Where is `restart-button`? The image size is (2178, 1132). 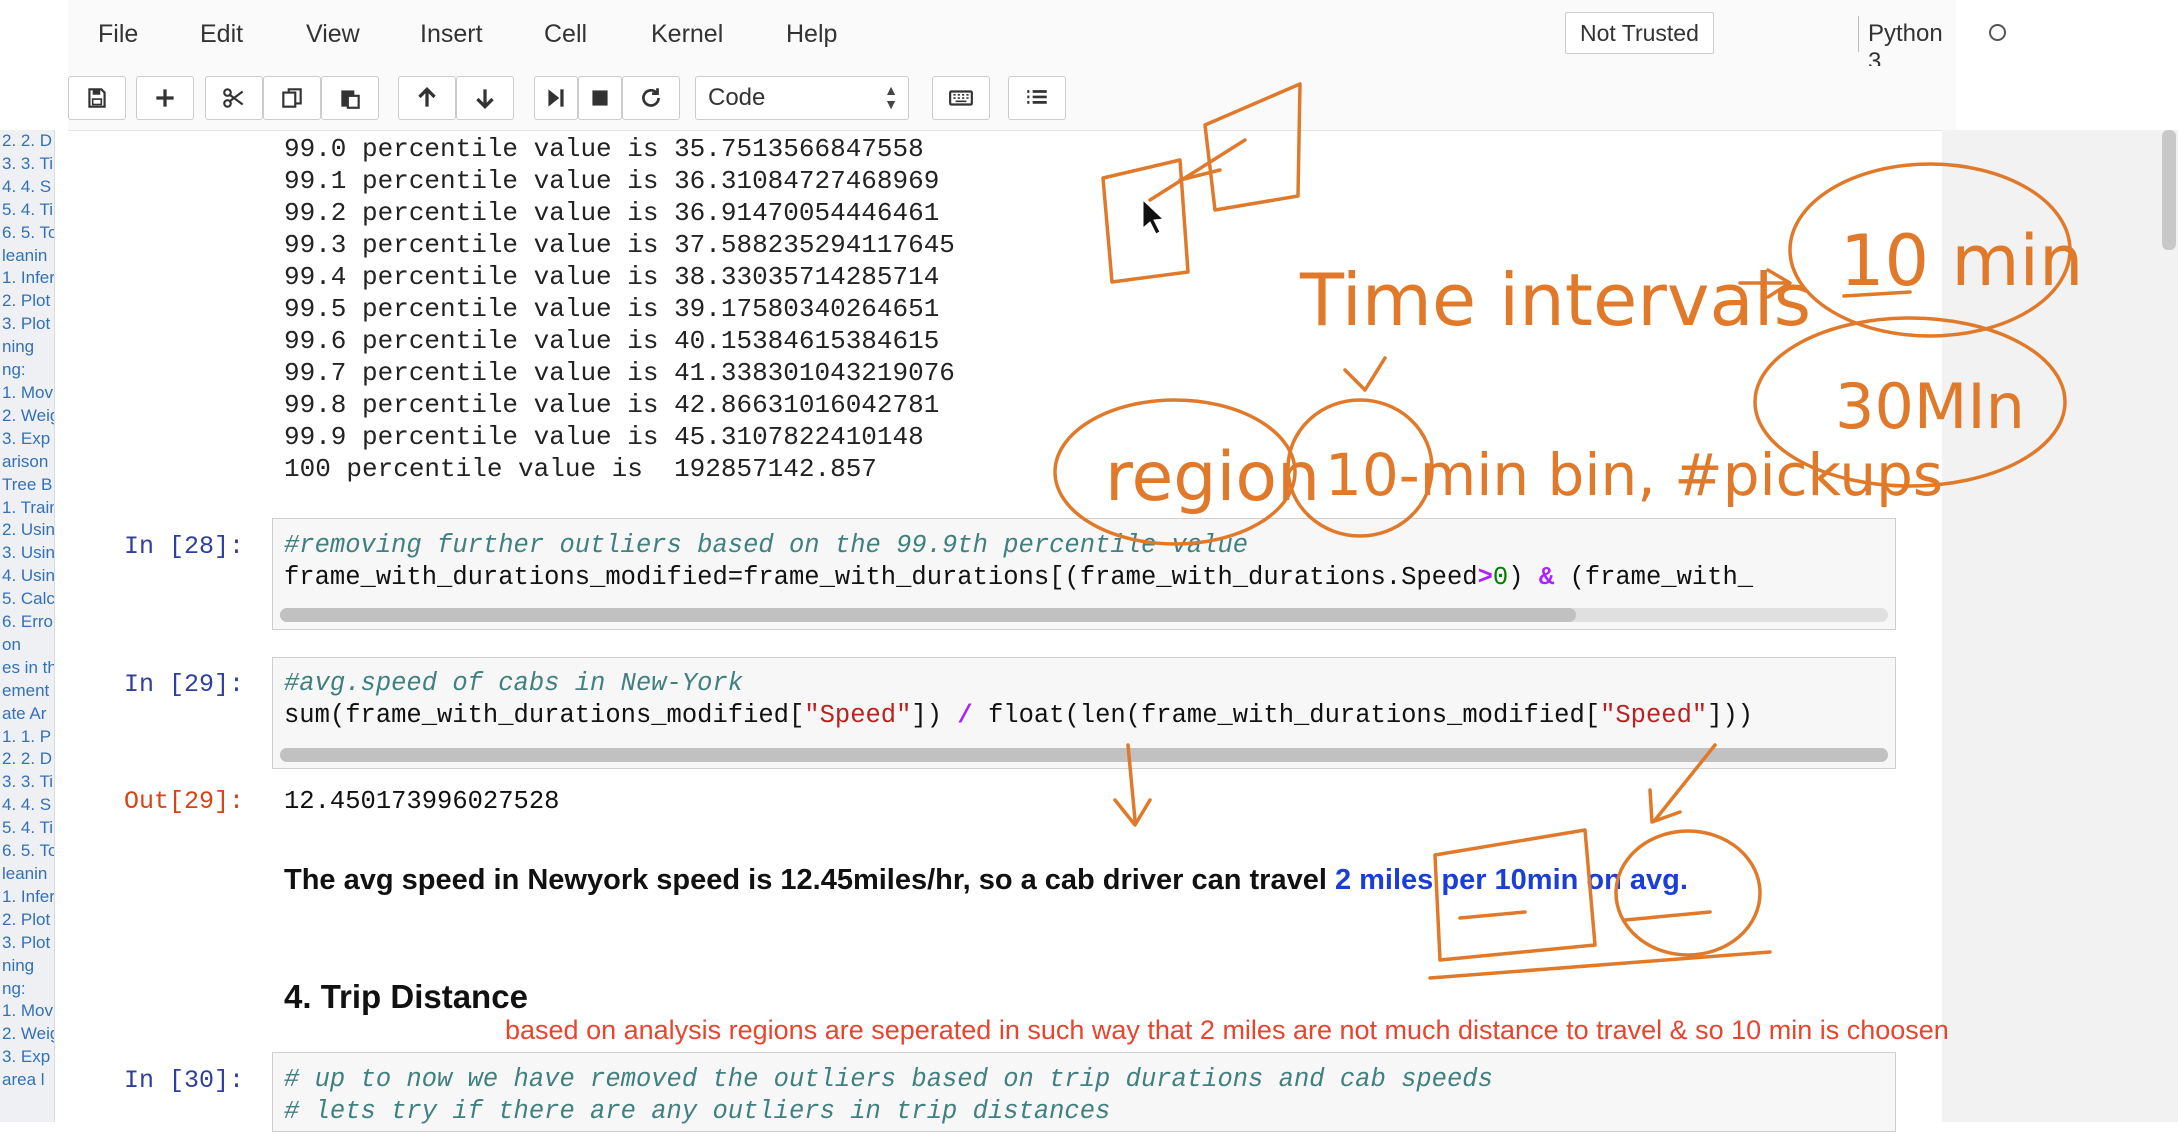 restart-button is located at coordinates (651, 98).